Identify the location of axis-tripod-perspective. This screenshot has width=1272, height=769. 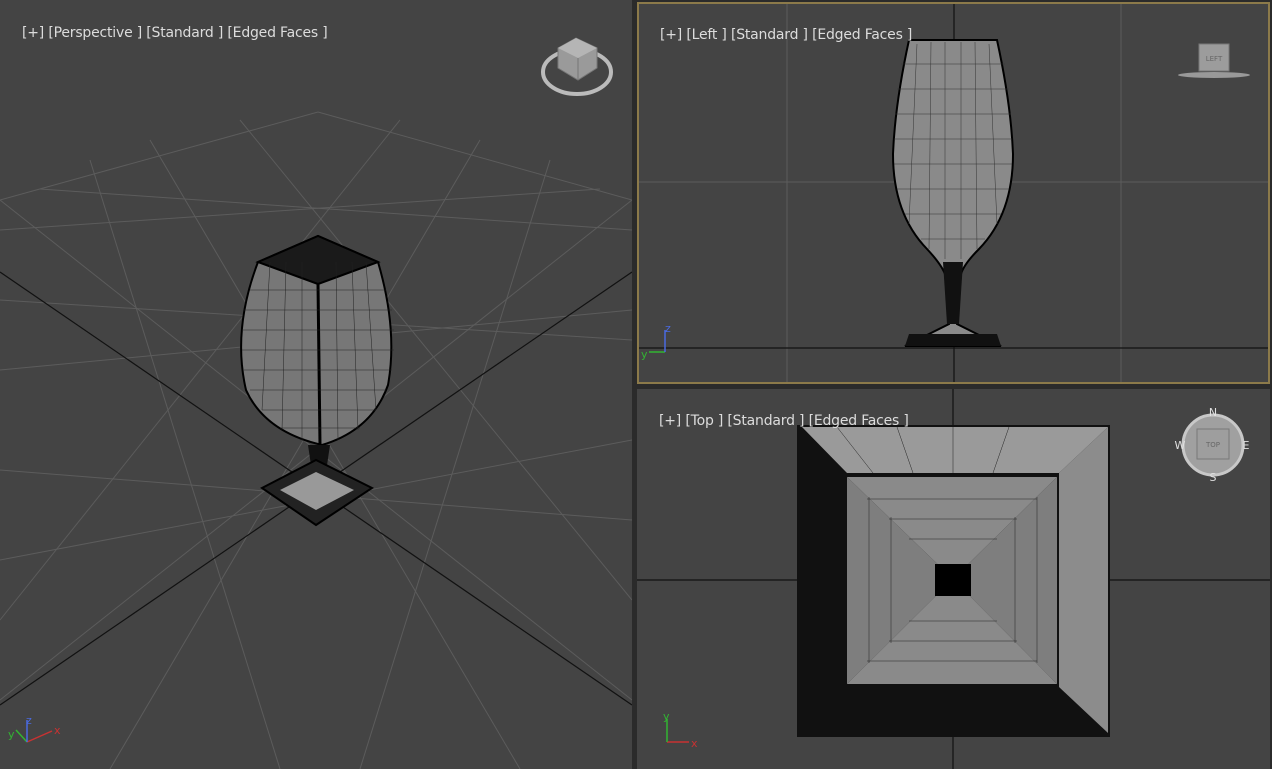
(34, 731).